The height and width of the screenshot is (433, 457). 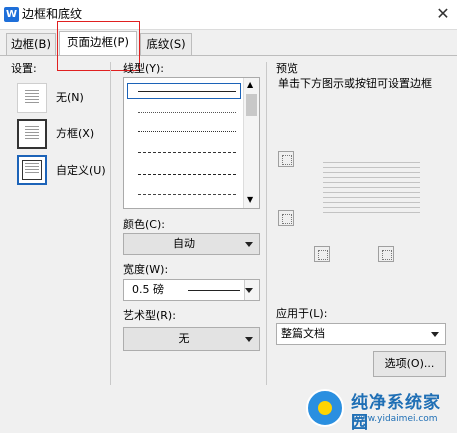 I want to click on line-style-list: ▲ ▼, so click(x=191, y=143).